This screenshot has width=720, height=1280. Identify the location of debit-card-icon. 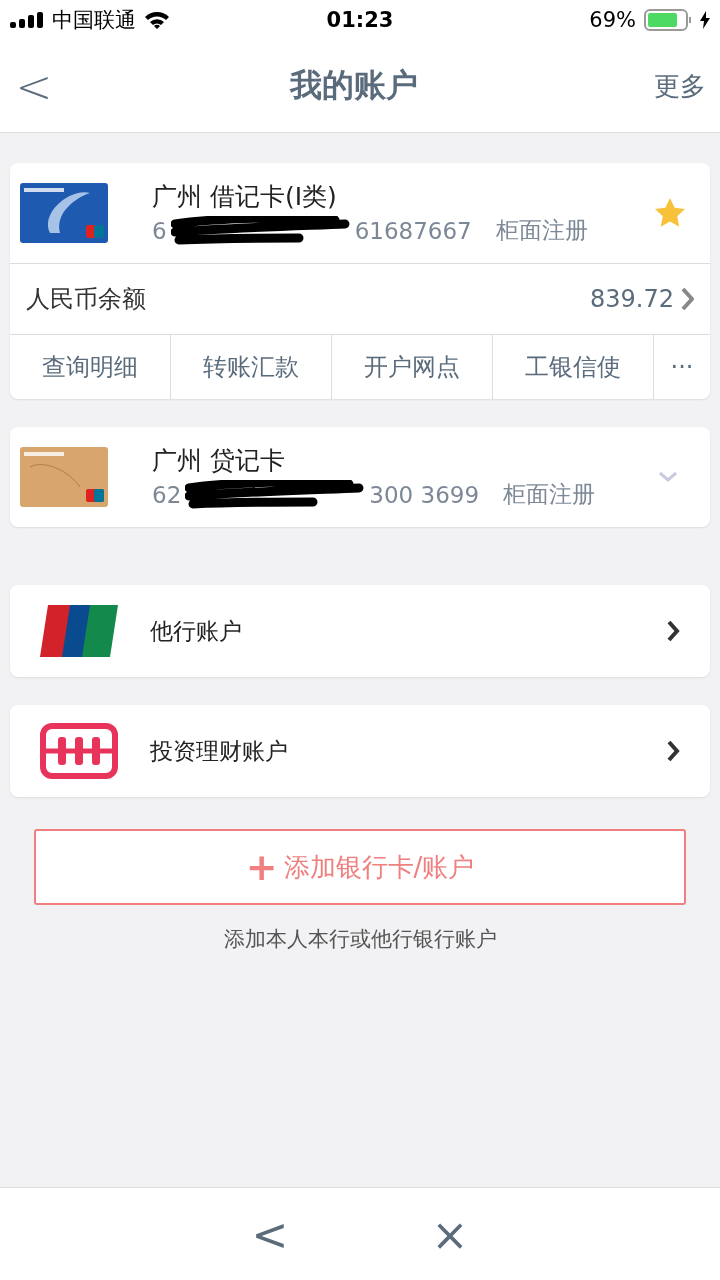
(64, 213).